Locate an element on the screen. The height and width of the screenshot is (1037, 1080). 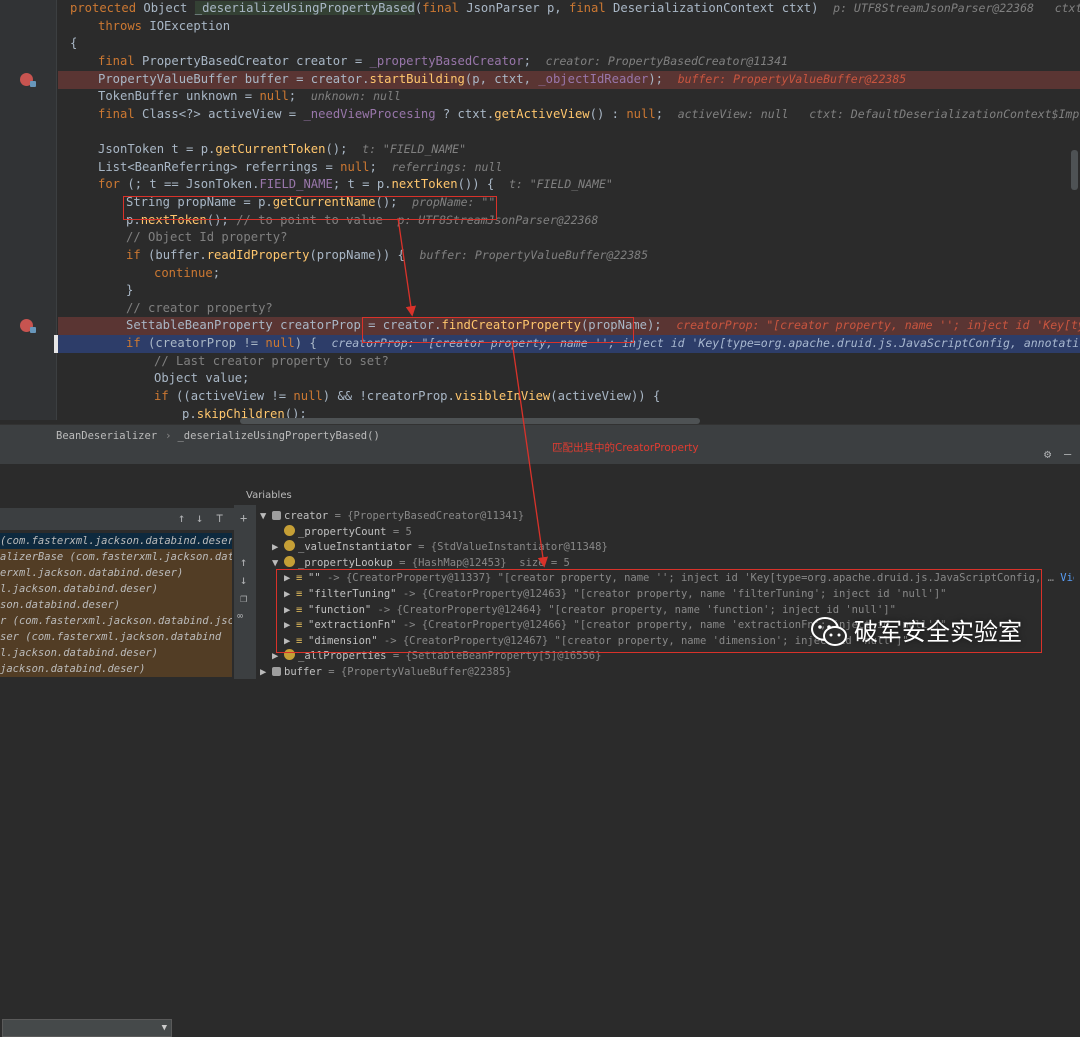
variable-name: _propertyCount is located at coordinates (342, 531).